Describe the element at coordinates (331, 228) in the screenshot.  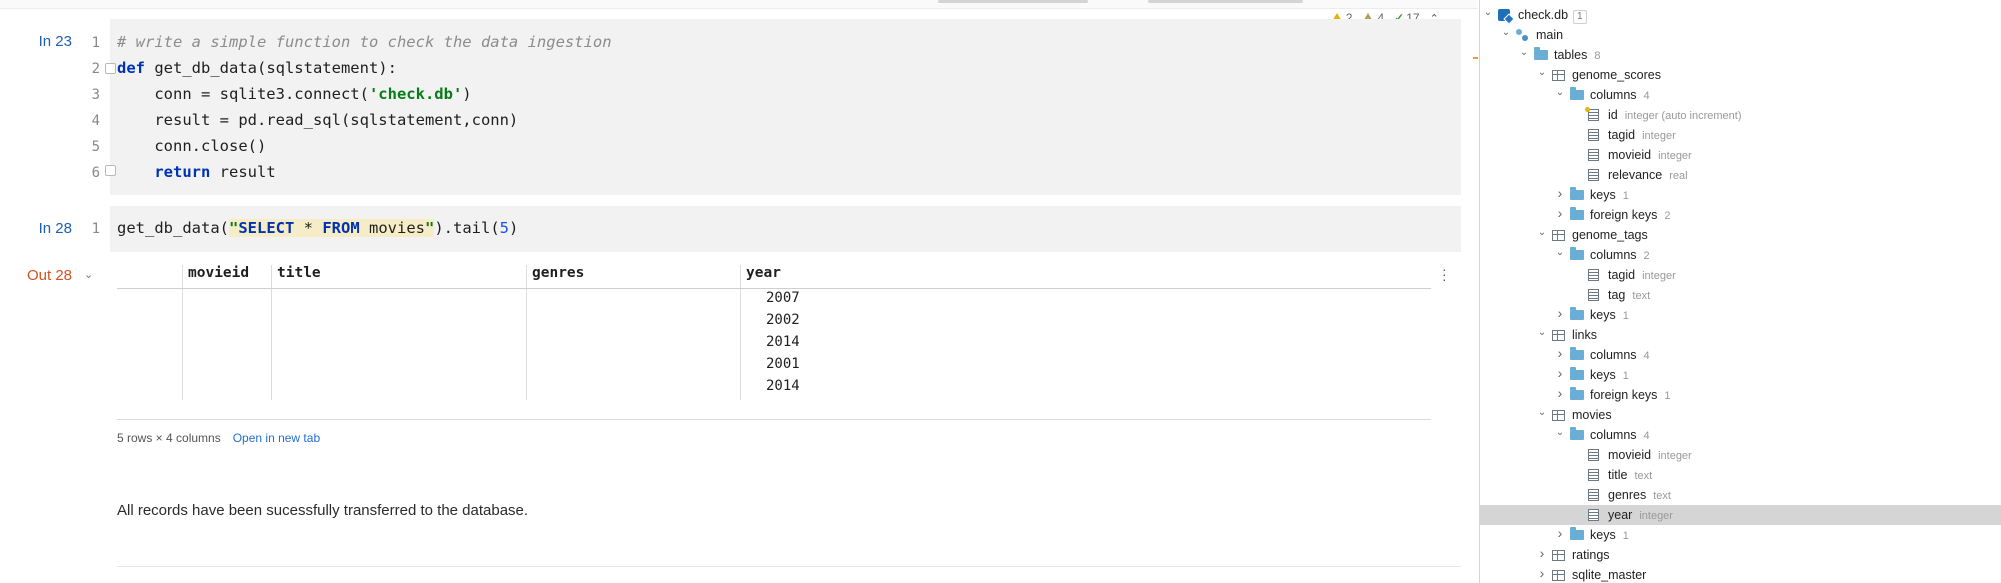
I see `sql-injection-highlight: "SELECT * FROM movies"` at that location.